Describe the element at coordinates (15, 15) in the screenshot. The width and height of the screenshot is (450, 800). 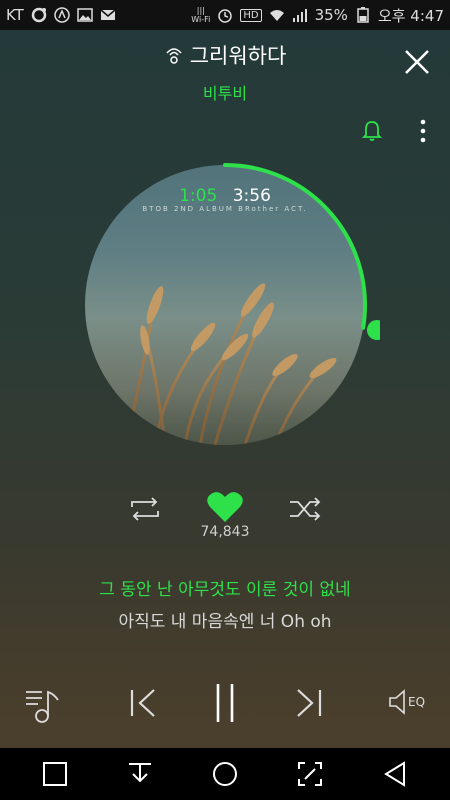
I see `carrier-label: KT` at that location.